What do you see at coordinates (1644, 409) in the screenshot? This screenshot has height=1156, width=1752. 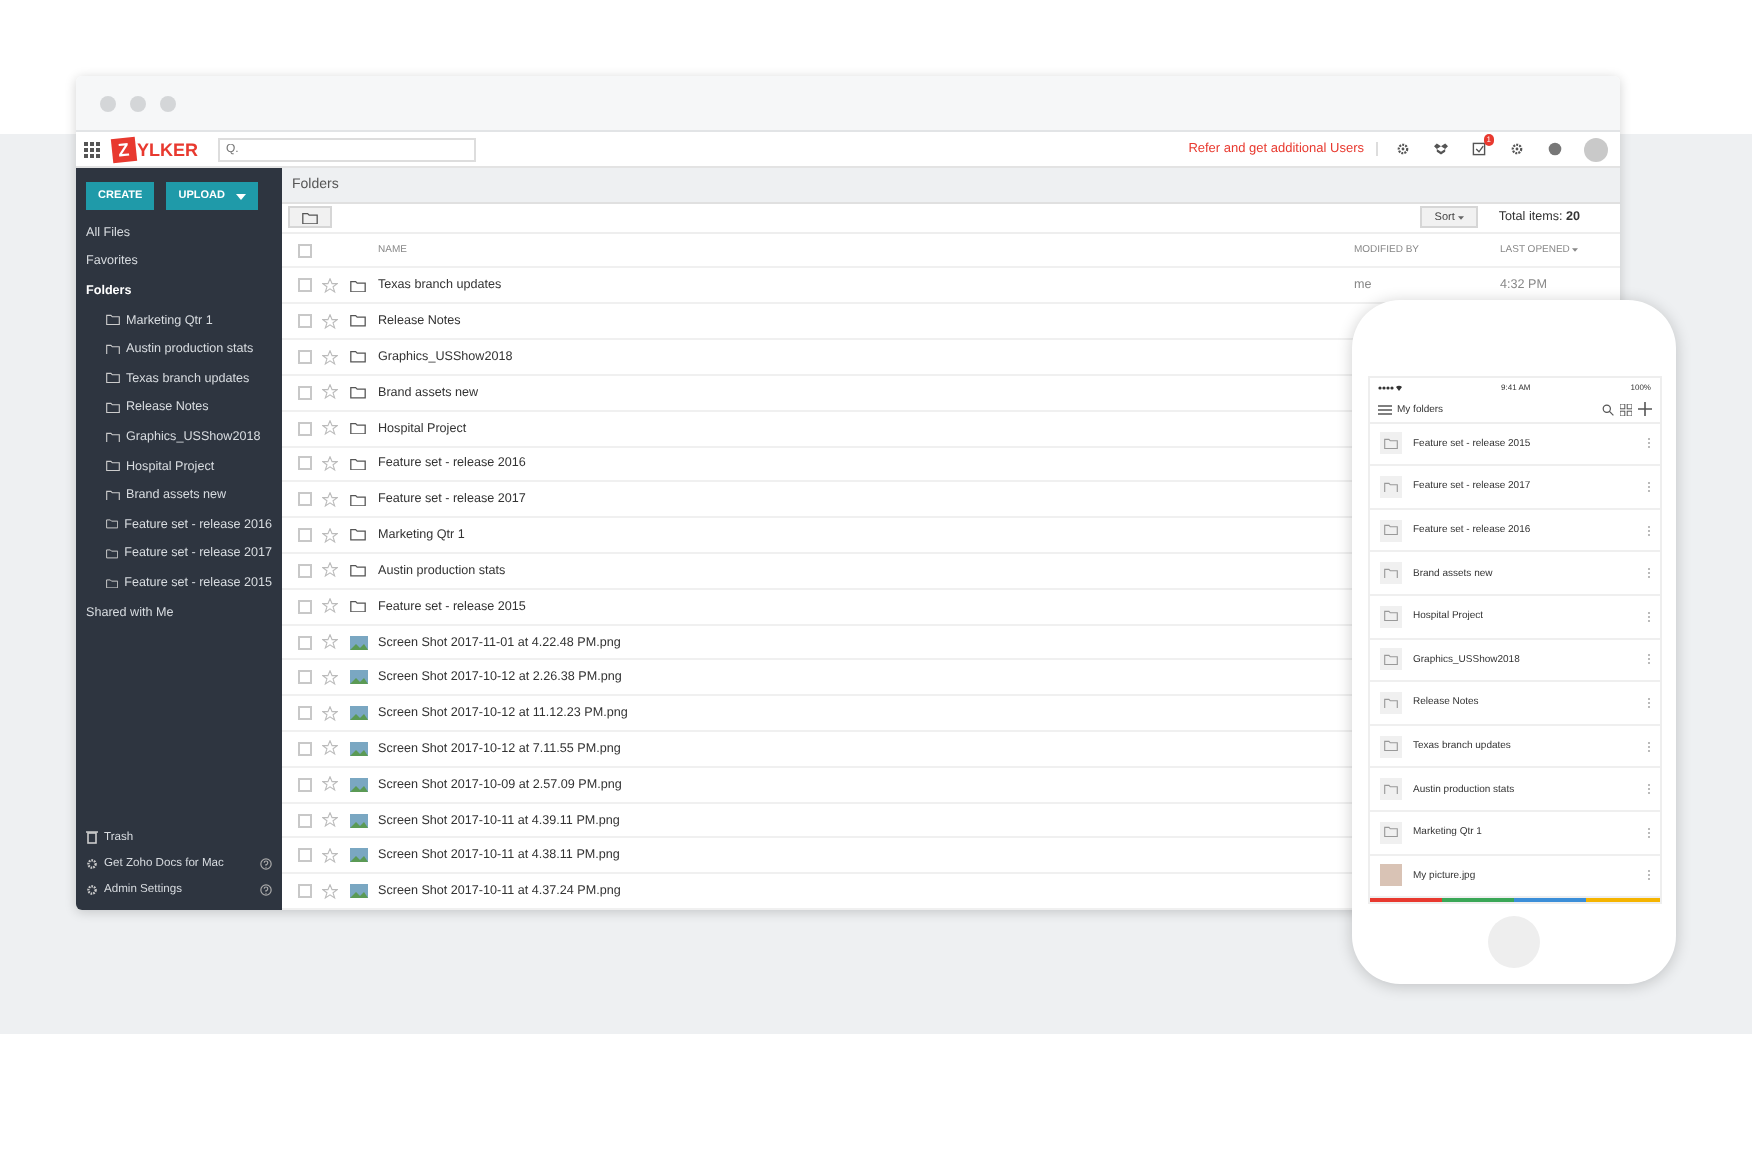 I see `add-icon` at bounding box center [1644, 409].